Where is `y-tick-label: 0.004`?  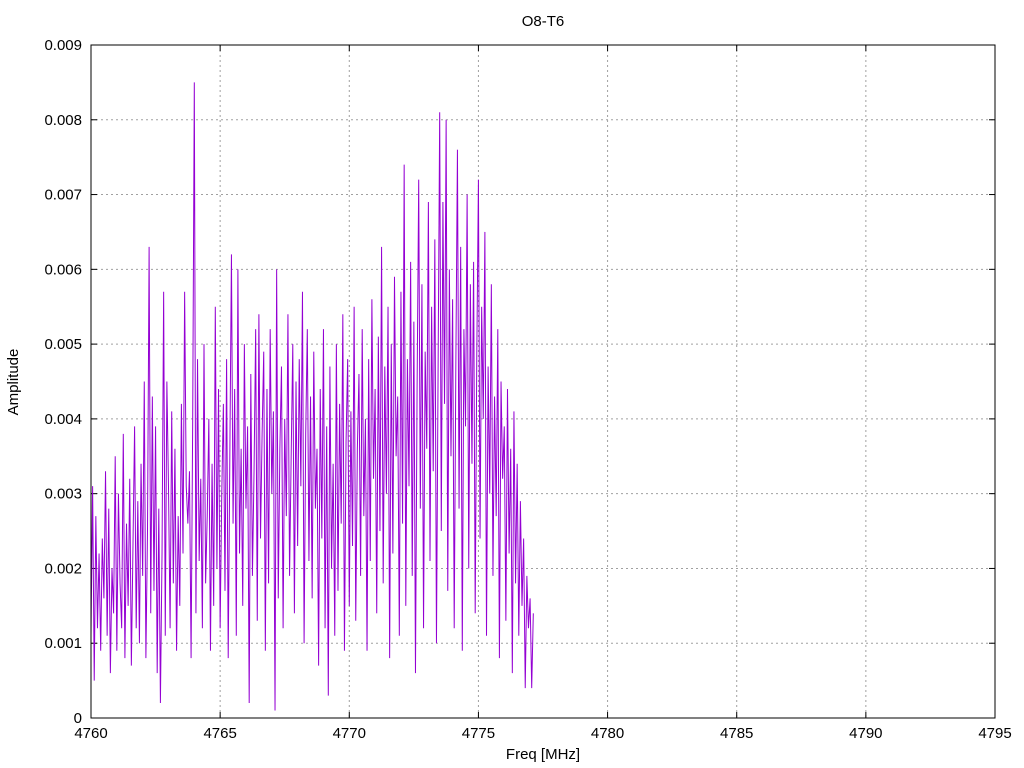
y-tick-label: 0.004 is located at coordinates (63, 419).